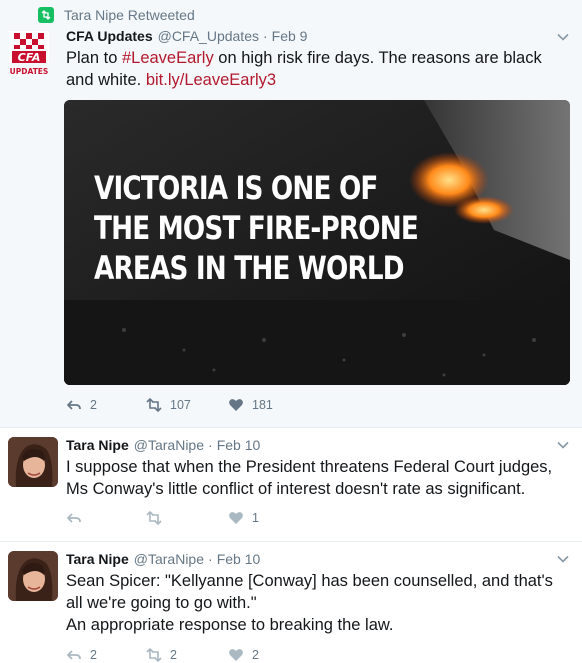  What do you see at coordinates (46, 15) in the screenshot?
I see `retweet-context-icon` at bounding box center [46, 15].